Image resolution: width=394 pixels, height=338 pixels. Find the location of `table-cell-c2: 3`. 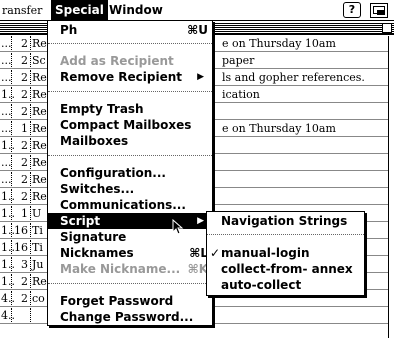

table-cell-c2: 3 is located at coordinates (22, 264).